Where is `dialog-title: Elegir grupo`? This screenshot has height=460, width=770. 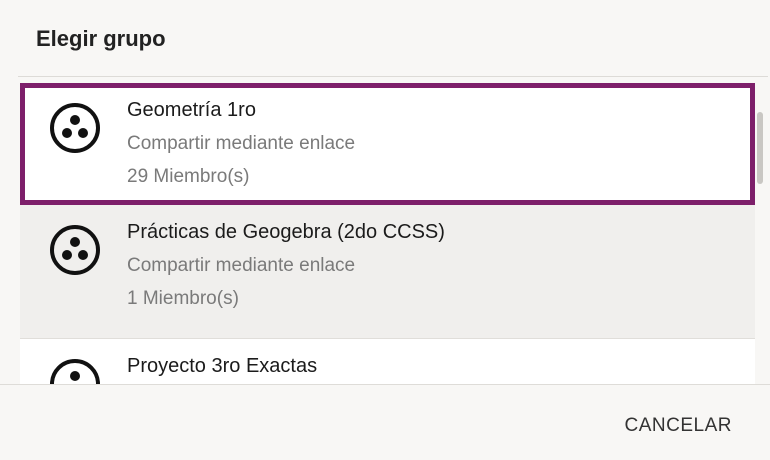 dialog-title: Elegir grupo is located at coordinates (101, 38).